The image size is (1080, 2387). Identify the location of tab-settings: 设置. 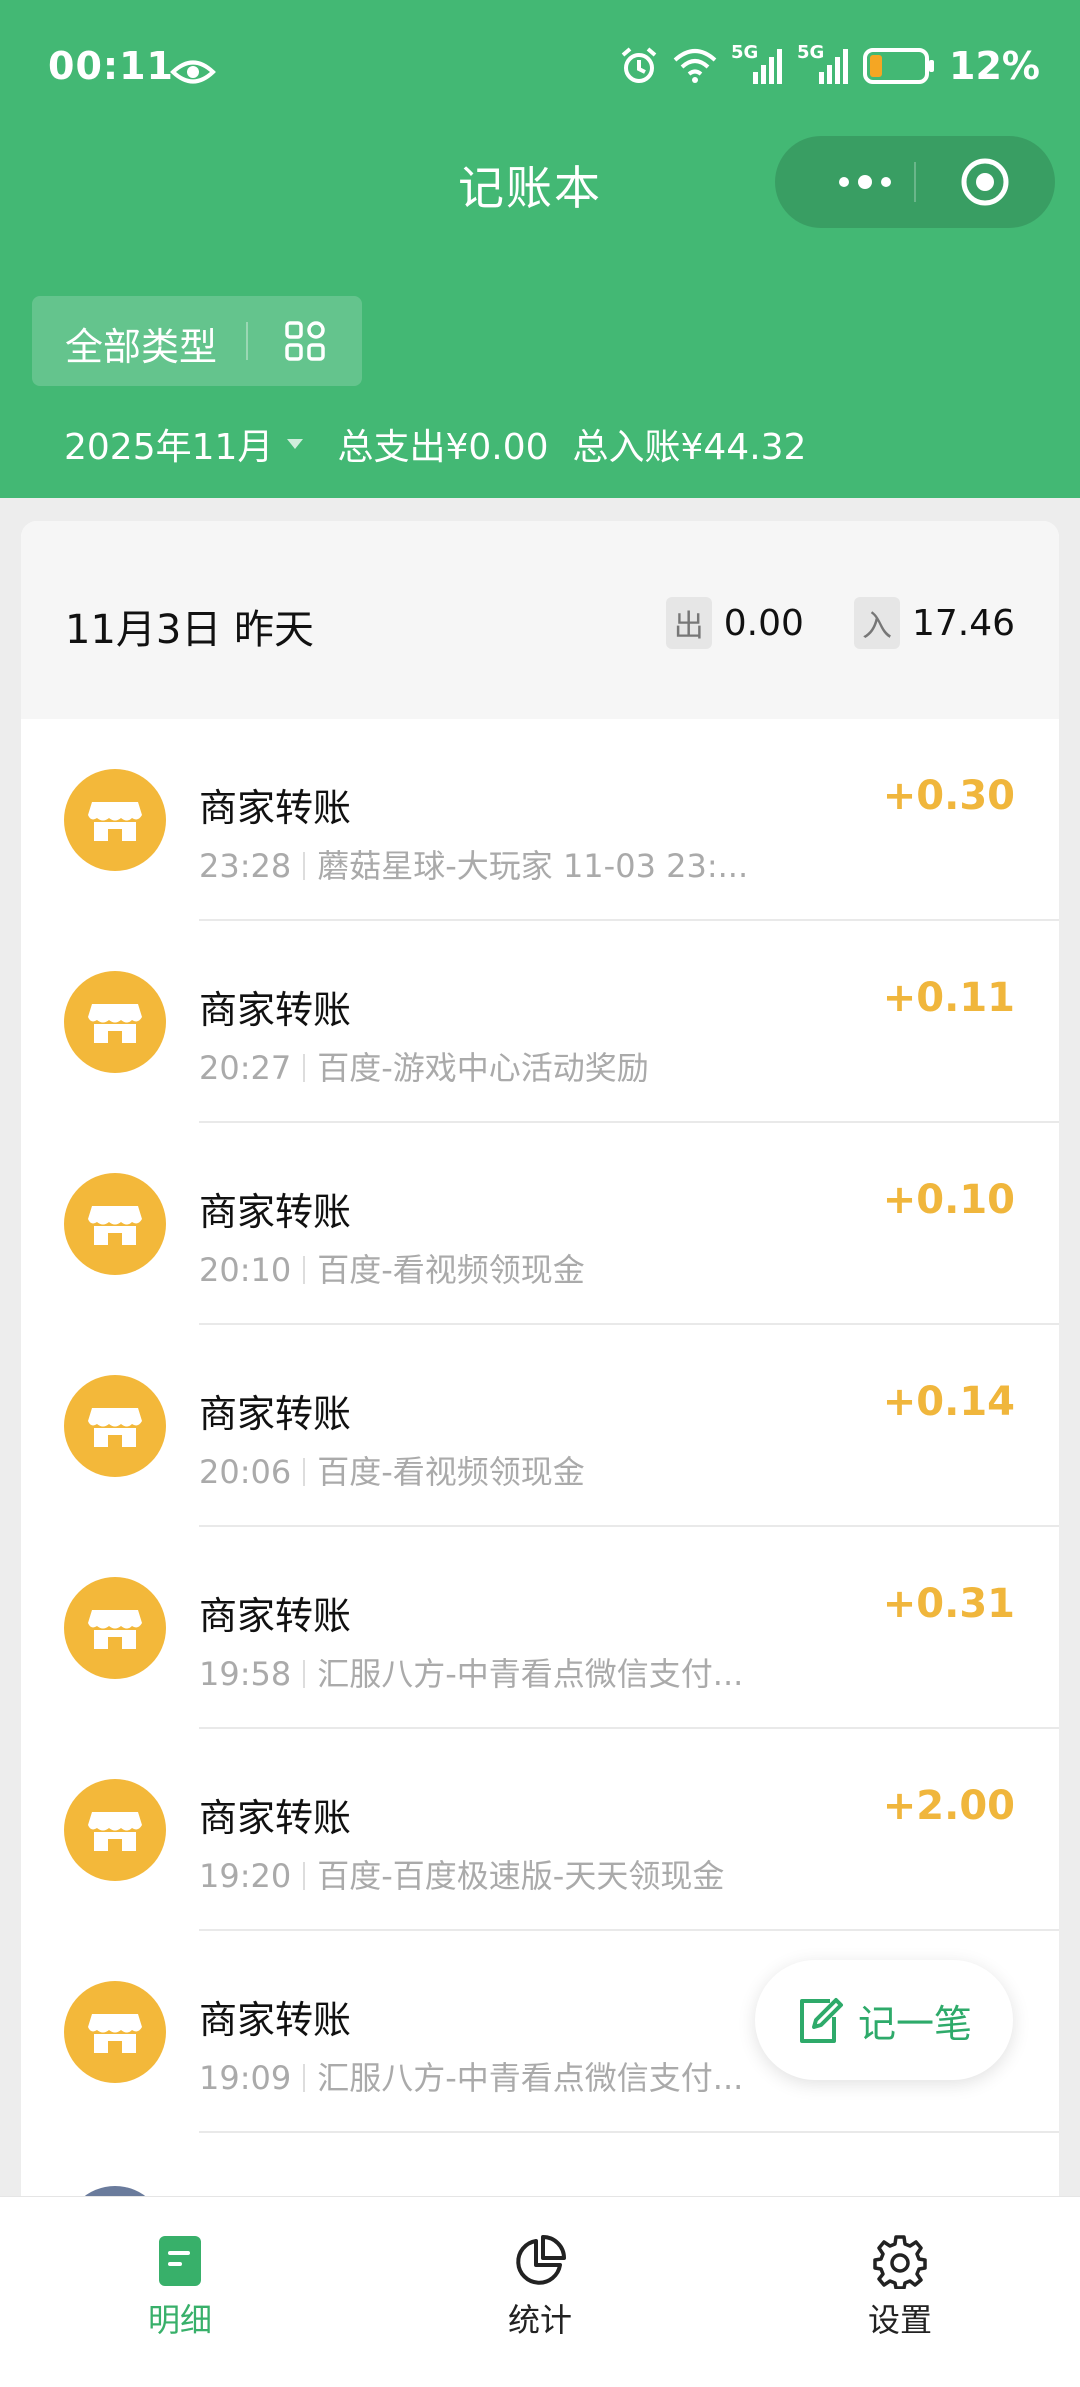
(900, 2287).